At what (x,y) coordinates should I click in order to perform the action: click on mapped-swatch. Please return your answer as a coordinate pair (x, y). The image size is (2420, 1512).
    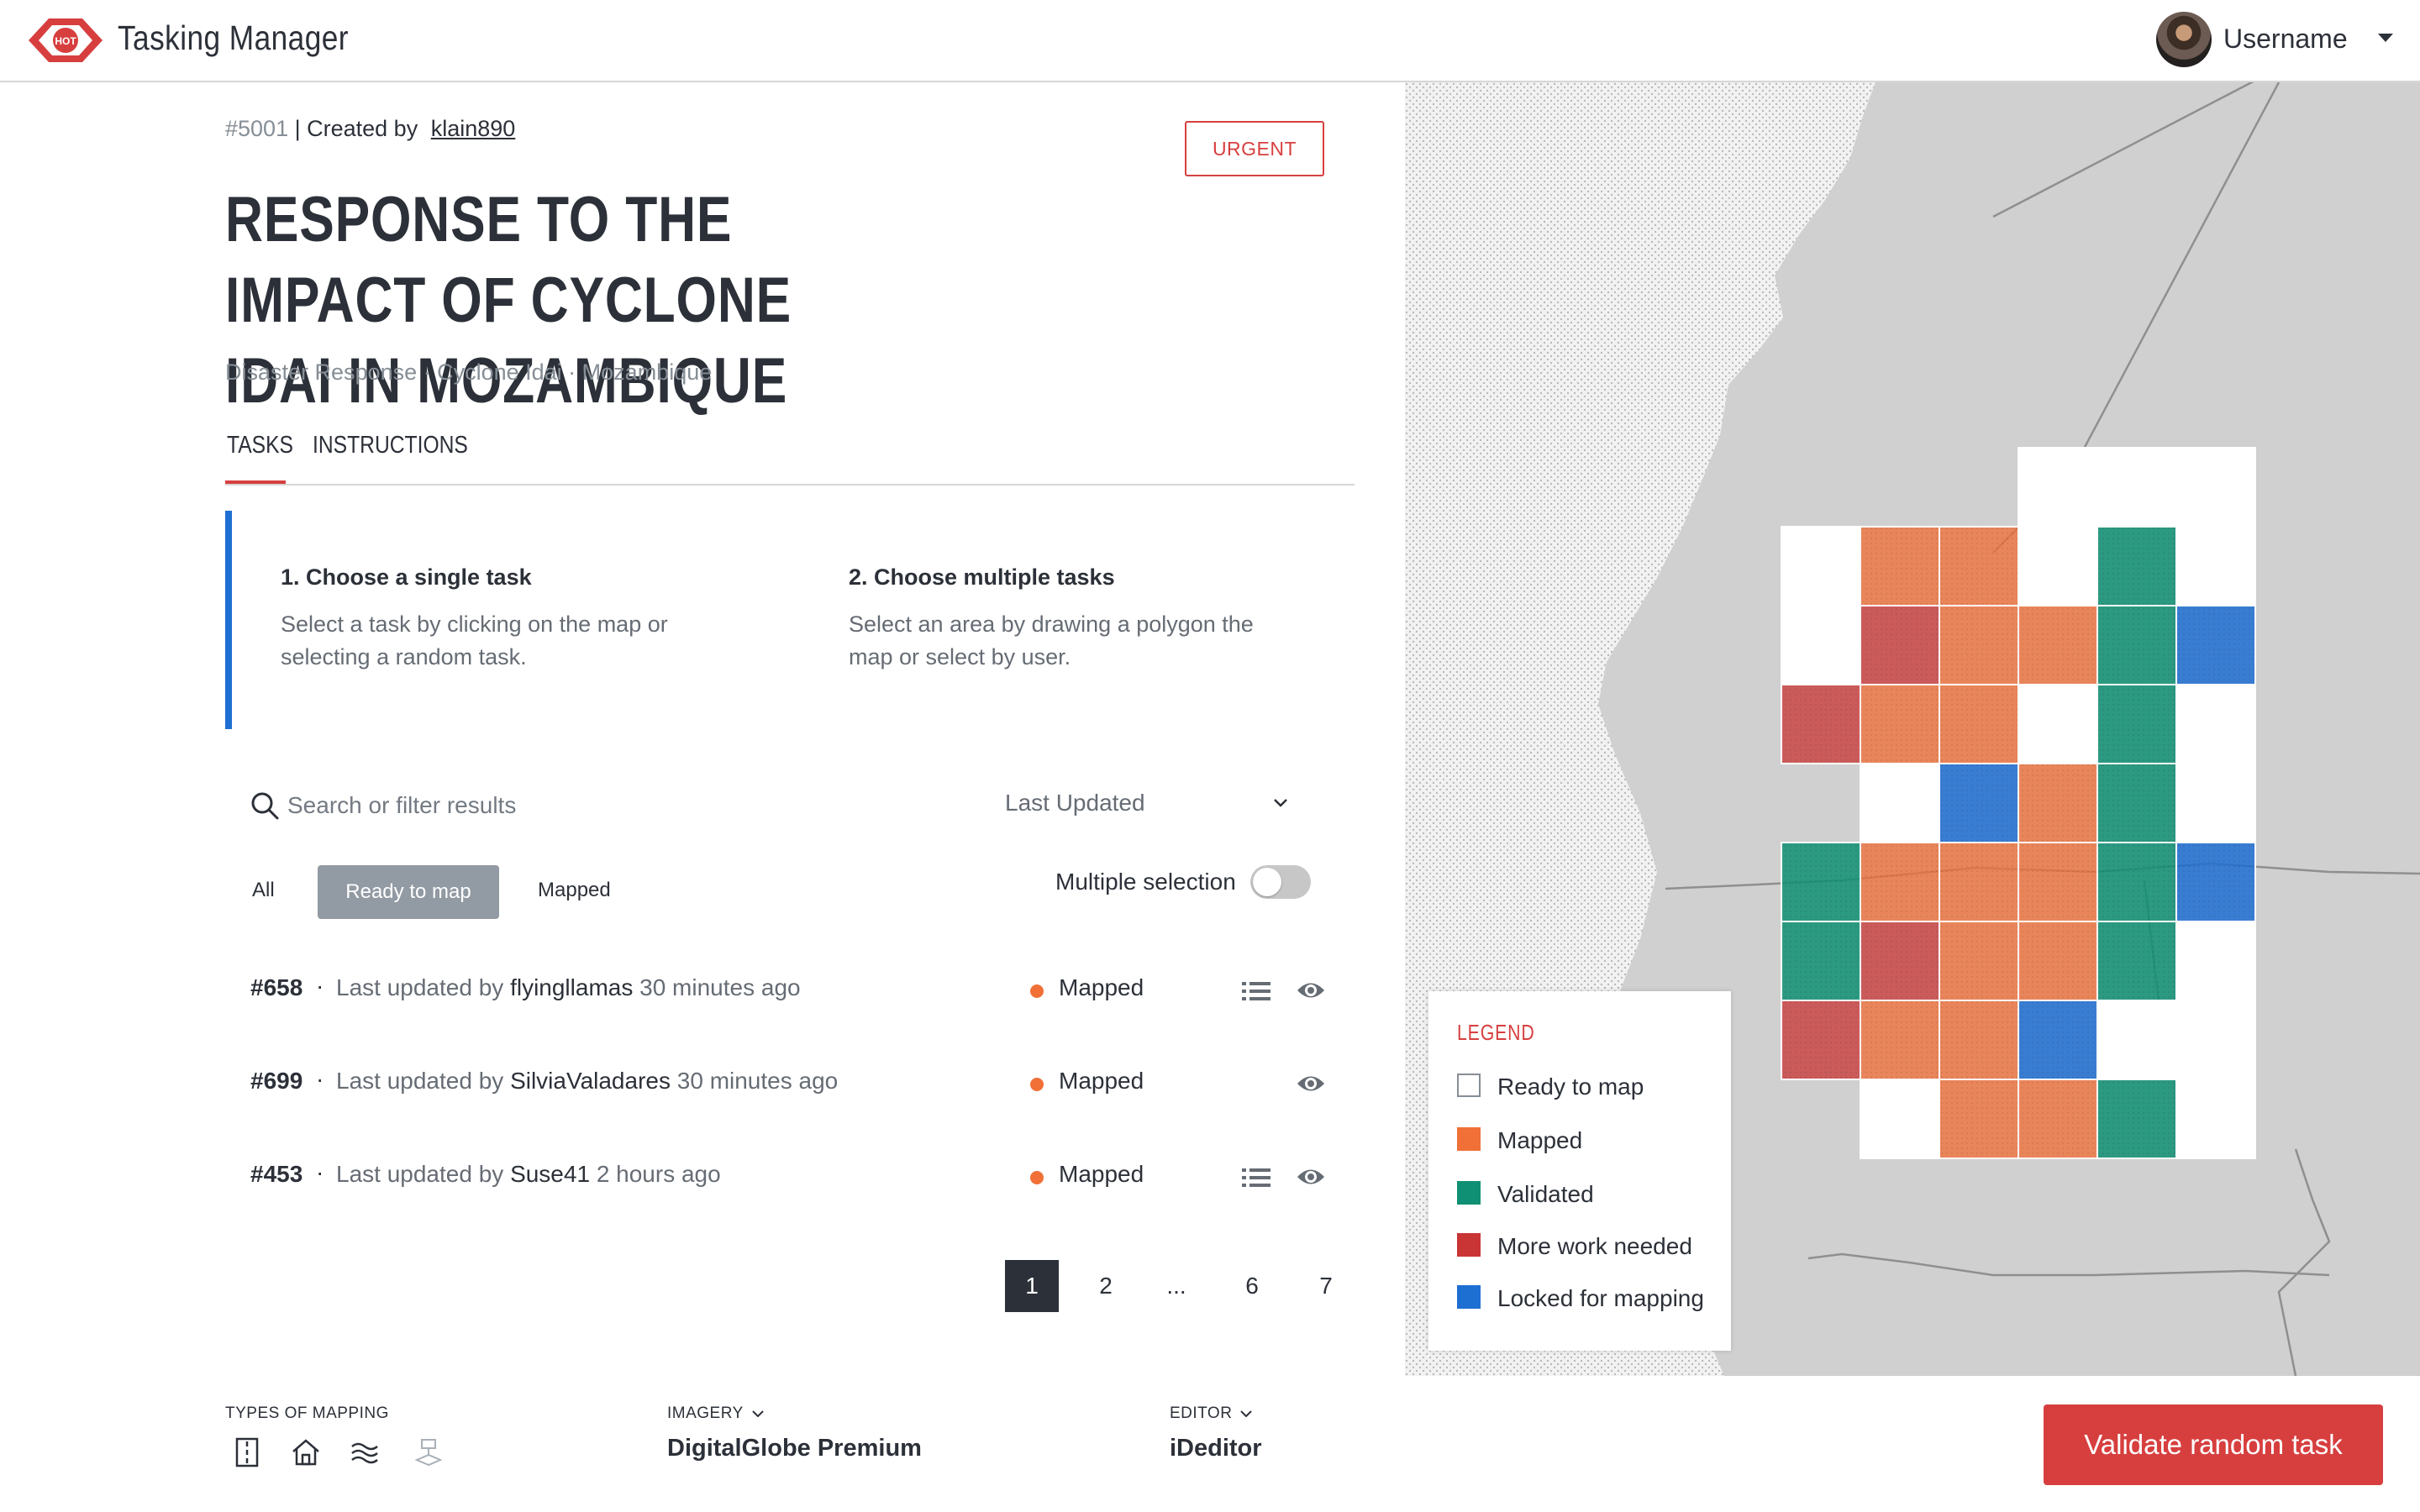
    Looking at the image, I should click on (1469, 1139).